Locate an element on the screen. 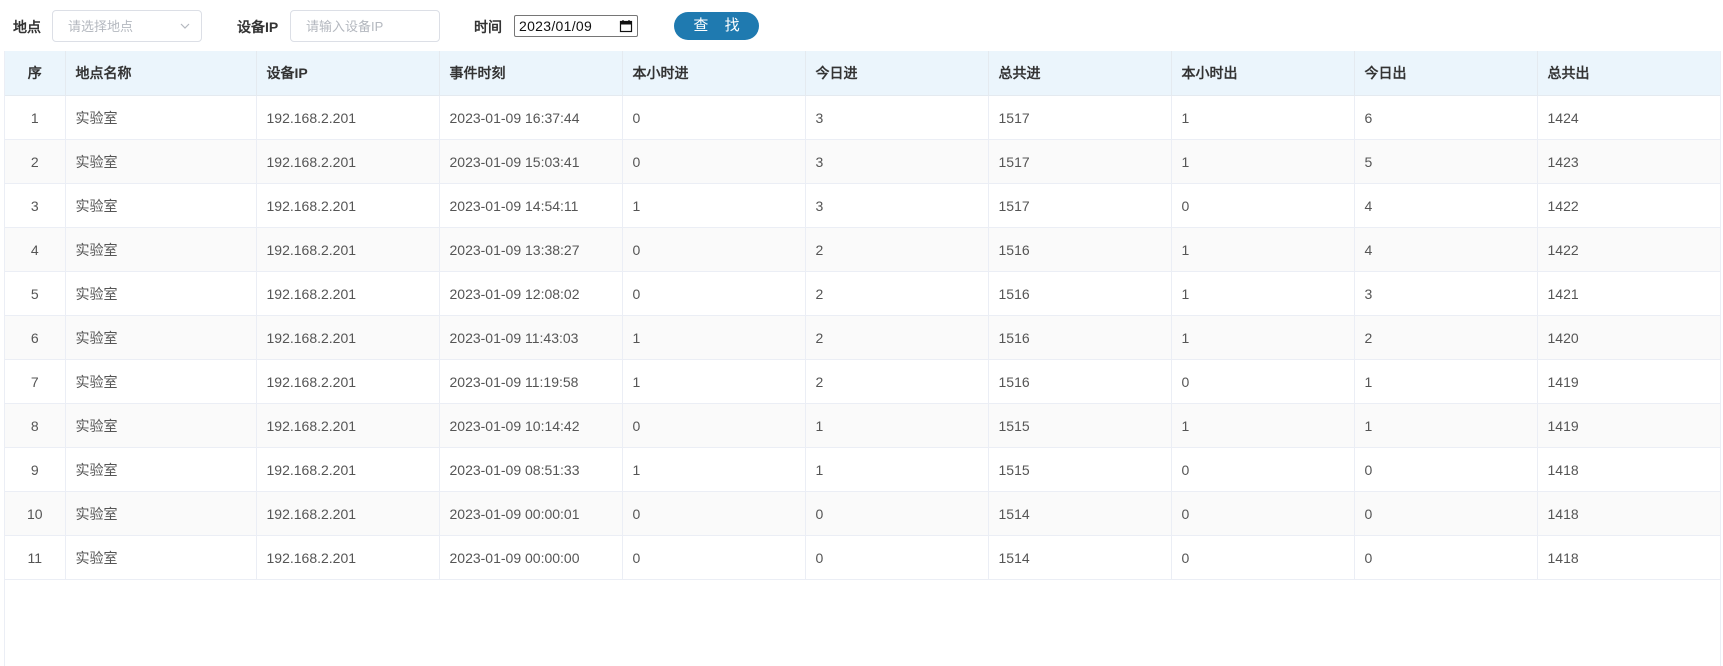 The width and height of the screenshot is (1723, 666). location-label: 地点 is located at coordinates (27, 27).